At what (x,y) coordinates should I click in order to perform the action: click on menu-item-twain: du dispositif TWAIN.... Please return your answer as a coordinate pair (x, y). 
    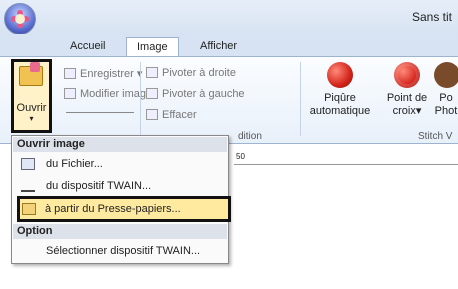
    Looking at the image, I should click on (120, 186).